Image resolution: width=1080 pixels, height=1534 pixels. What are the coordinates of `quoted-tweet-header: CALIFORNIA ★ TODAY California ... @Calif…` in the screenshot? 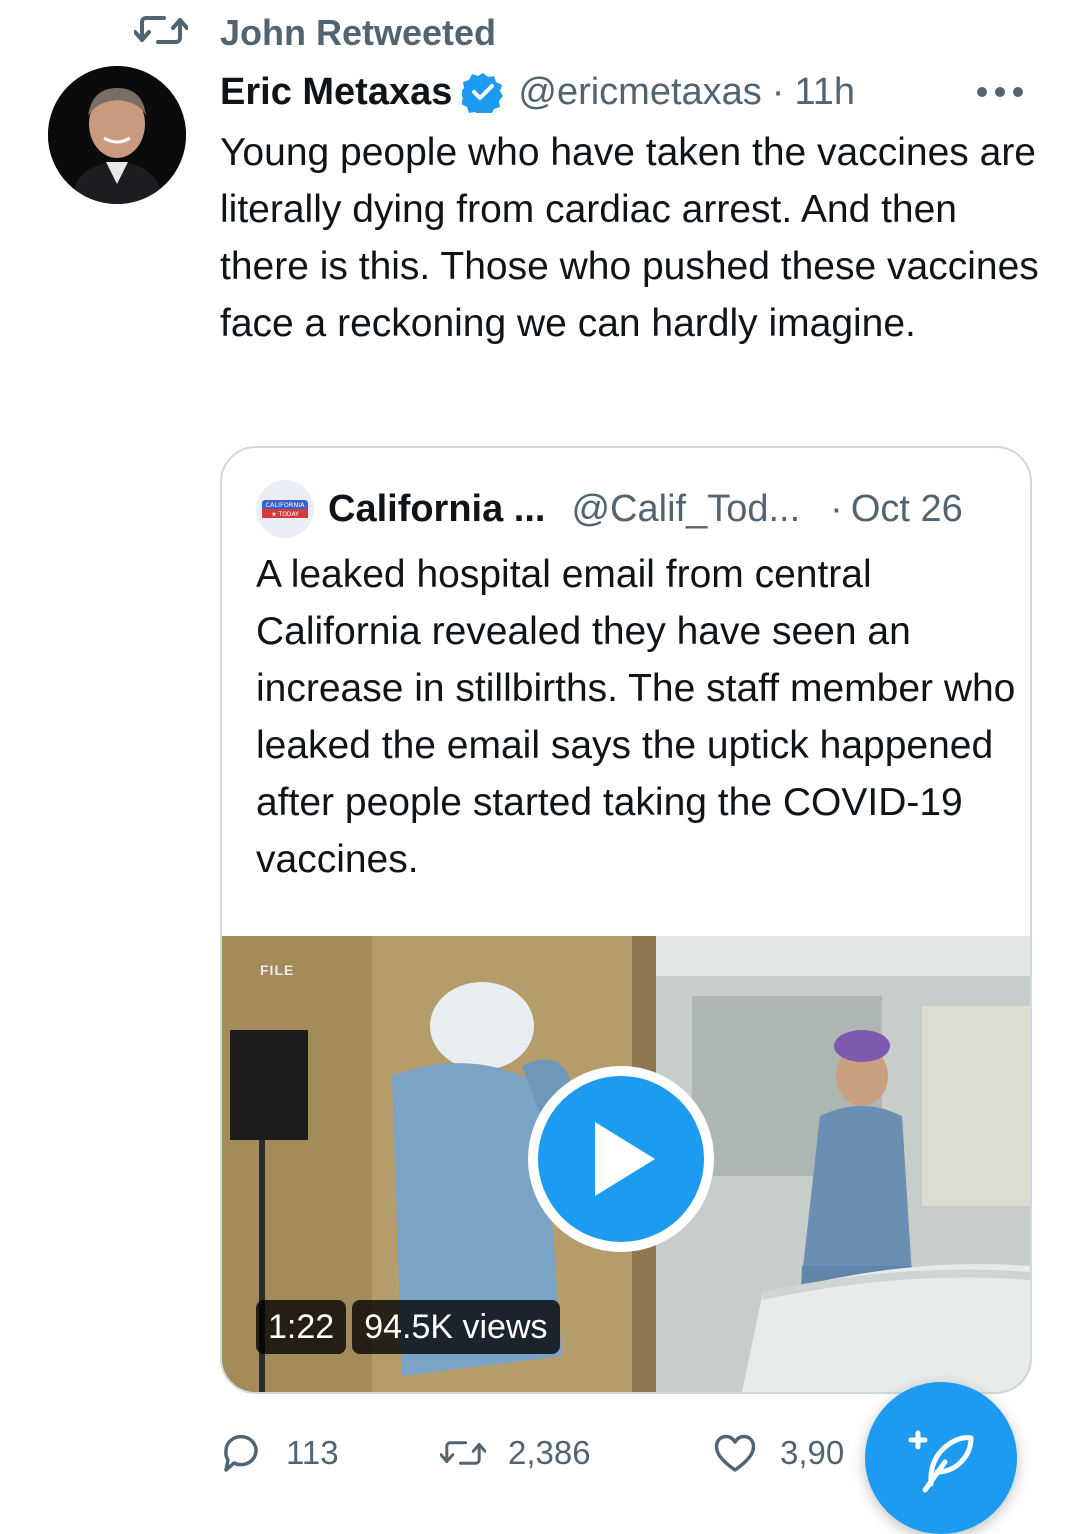 It's located at (609, 509).